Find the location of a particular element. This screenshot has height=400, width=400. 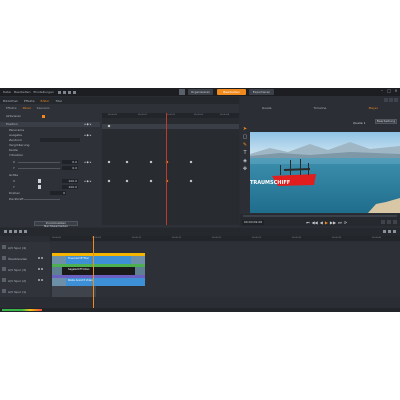

video-preview: TRAUMSCHIFF is located at coordinates (325, 172).